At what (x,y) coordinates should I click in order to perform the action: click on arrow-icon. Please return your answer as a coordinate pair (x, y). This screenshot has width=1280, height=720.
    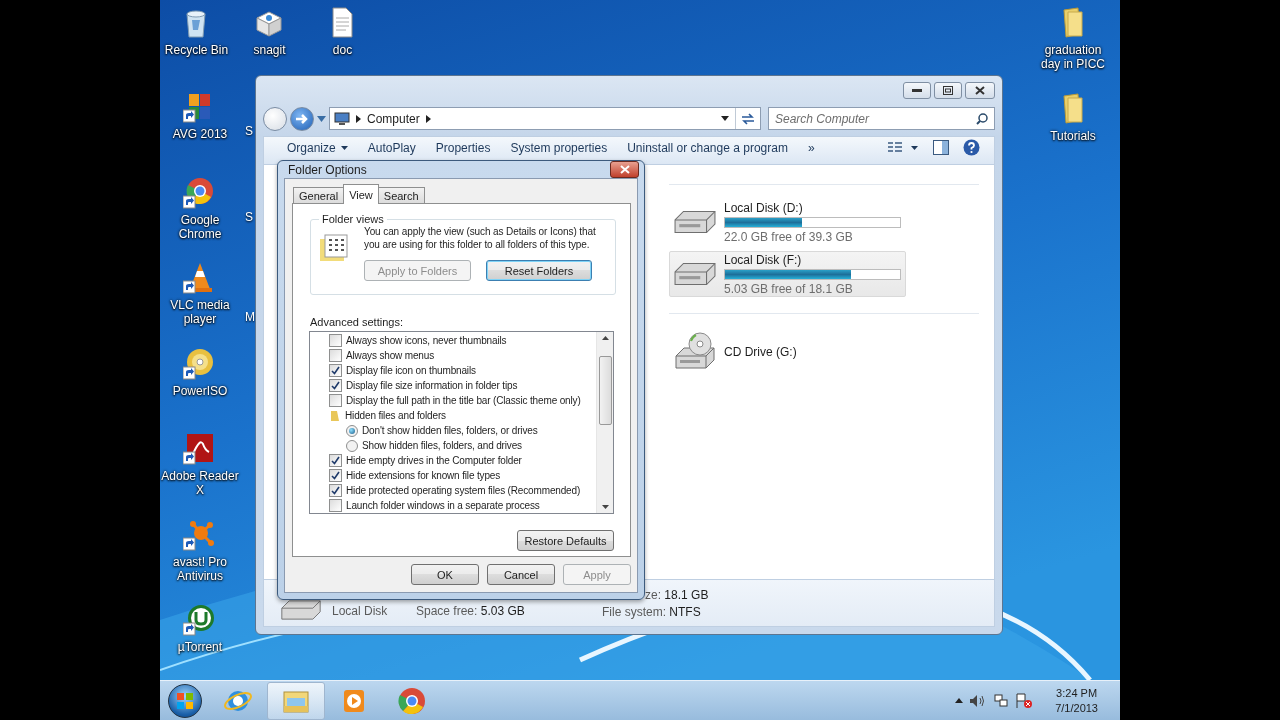
    Looking at the image, I should click on (302, 118).